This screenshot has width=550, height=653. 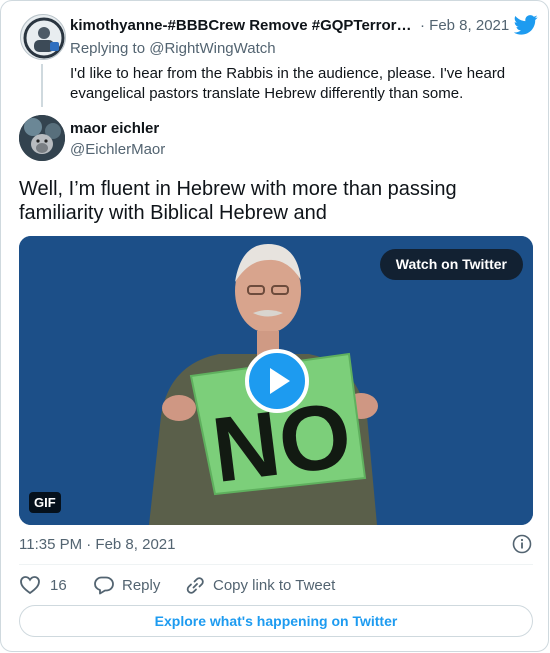 I want to click on heart-icon, so click(x=30, y=585).